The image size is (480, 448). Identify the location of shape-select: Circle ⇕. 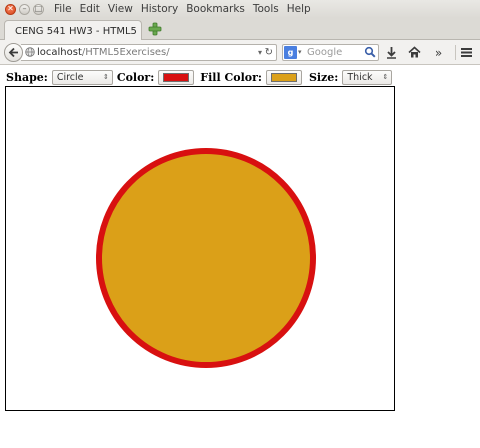
(82, 77).